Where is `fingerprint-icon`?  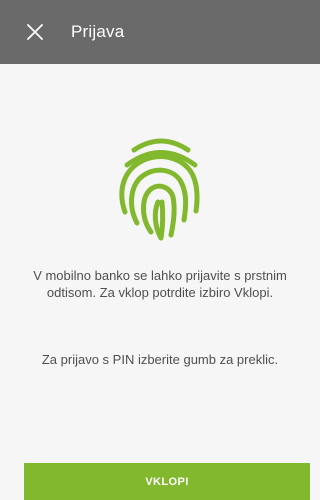
fingerprint-icon is located at coordinates (159, 189).